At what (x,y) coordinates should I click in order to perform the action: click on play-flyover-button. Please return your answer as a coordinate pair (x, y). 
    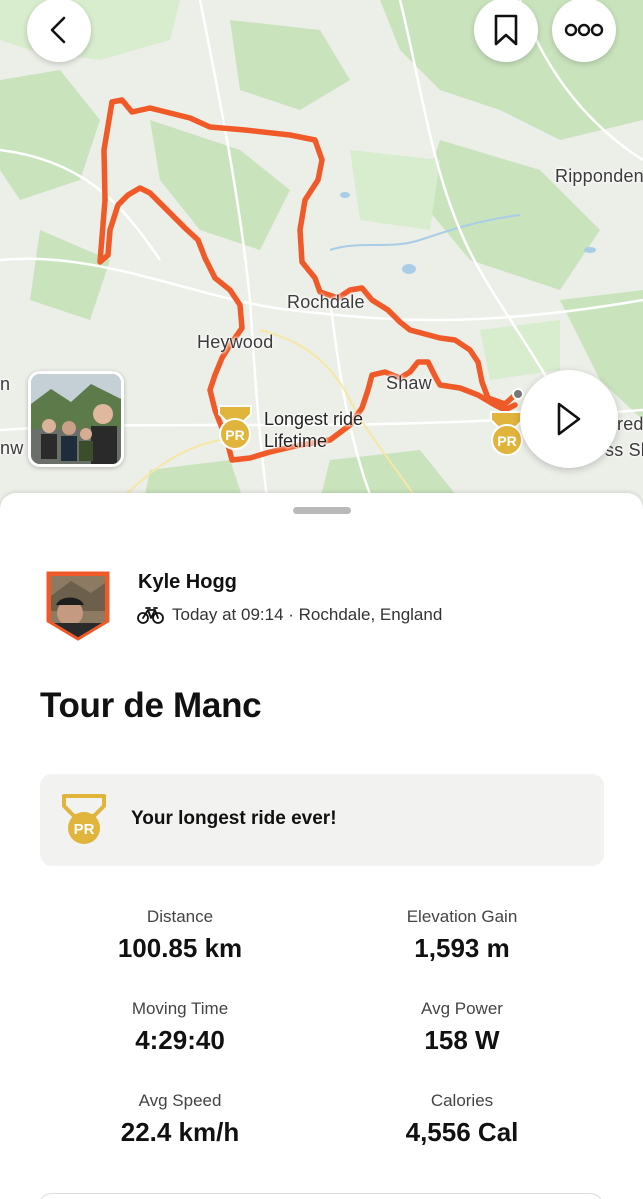
    Looking at the image, I should click on (569, 419).